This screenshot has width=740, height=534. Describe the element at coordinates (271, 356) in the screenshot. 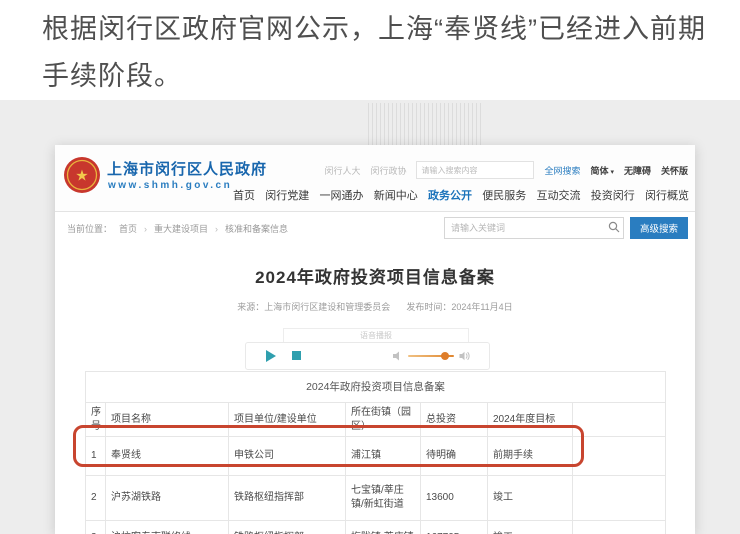

I see `play-icon` at that location.